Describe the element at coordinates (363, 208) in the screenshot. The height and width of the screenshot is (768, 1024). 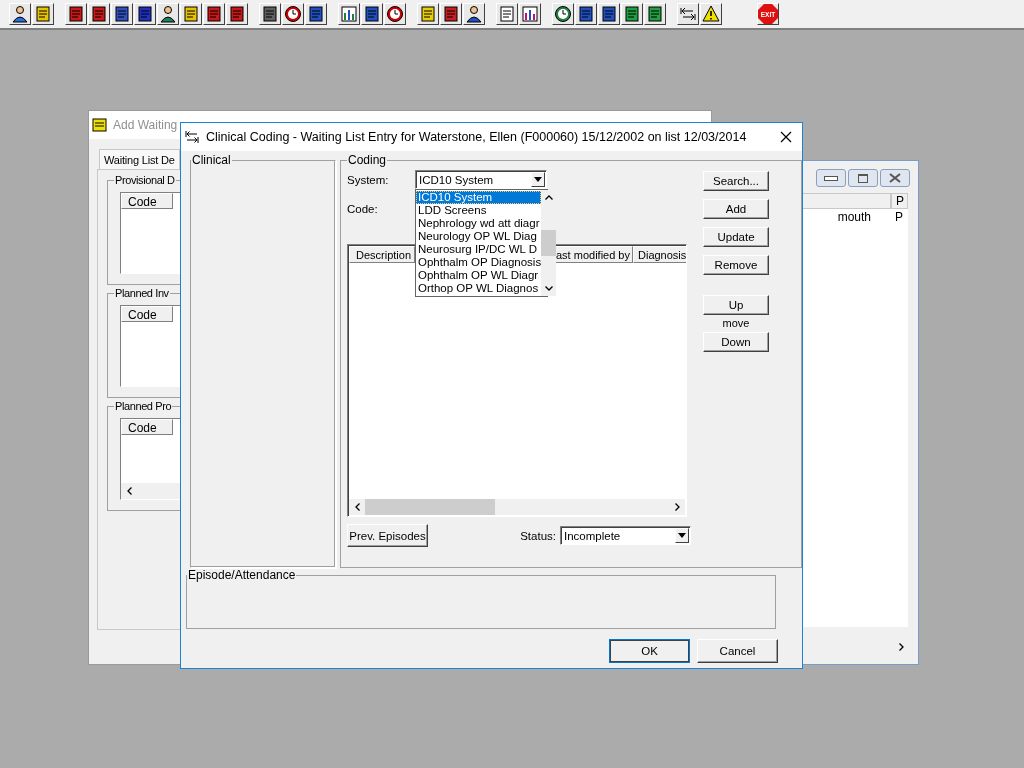
I see `field-label: Code:` at that location.